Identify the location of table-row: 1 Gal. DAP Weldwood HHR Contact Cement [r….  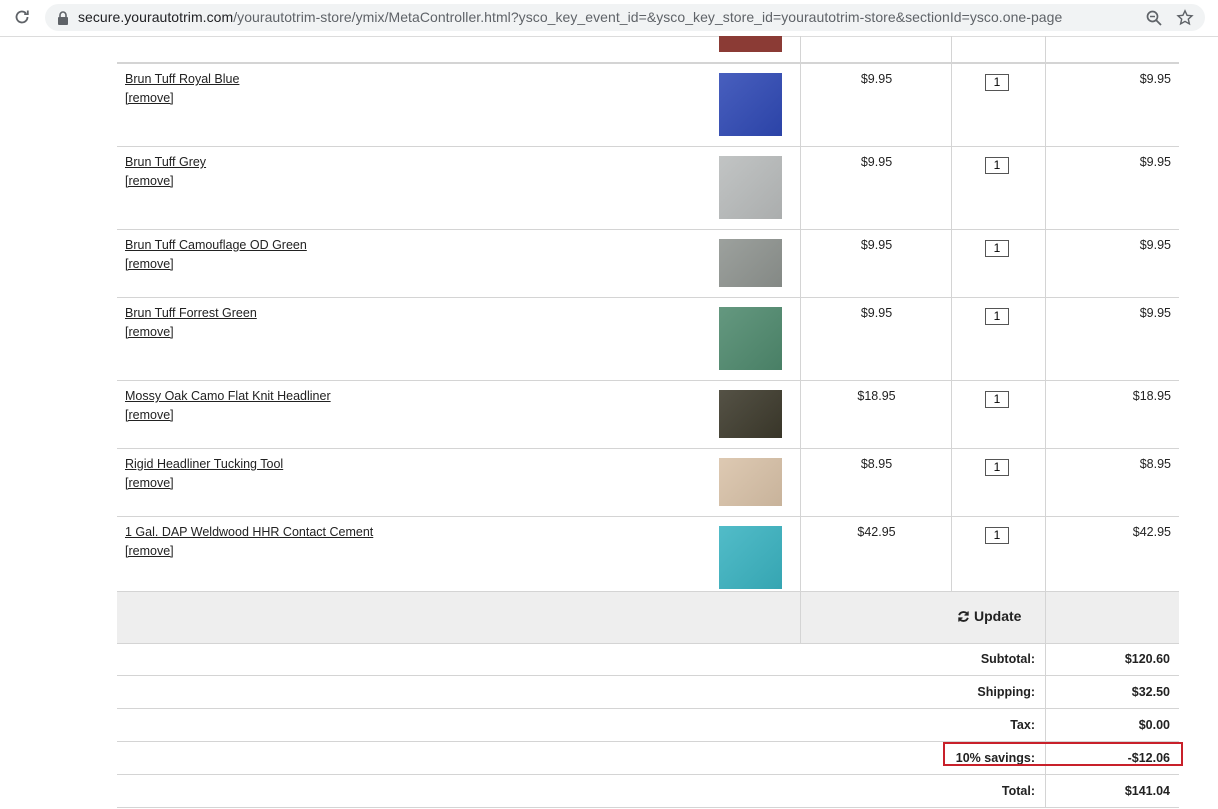
(648, 558).